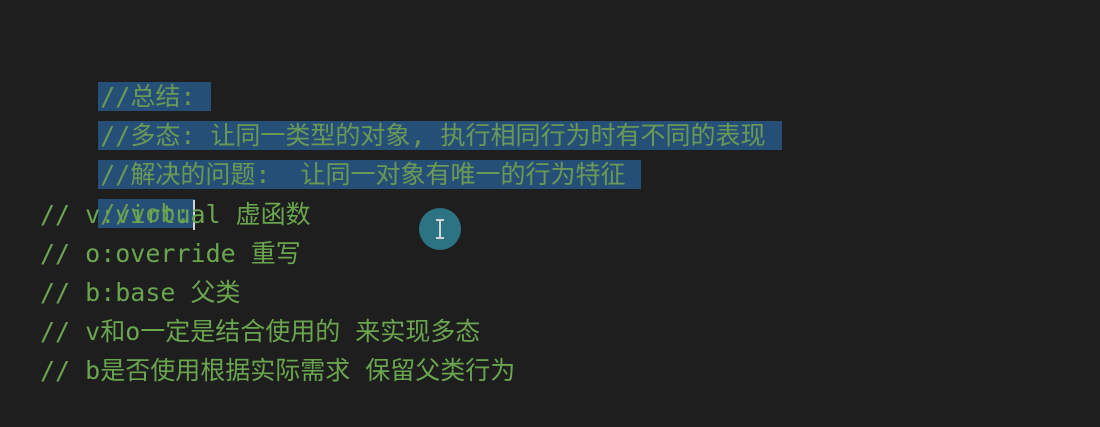  What do you see at coordinates (126, 75) in the screenshot?
I see `code-line-1: //总结:` at bounding box center [126, 75].